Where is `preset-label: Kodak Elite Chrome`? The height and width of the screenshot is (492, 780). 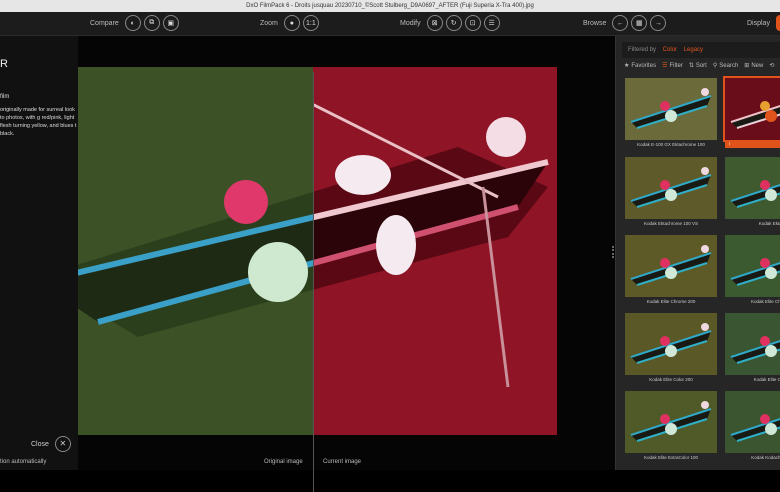
preset-label: Kodak Elite Chrome is located at coordinates (765, 301).